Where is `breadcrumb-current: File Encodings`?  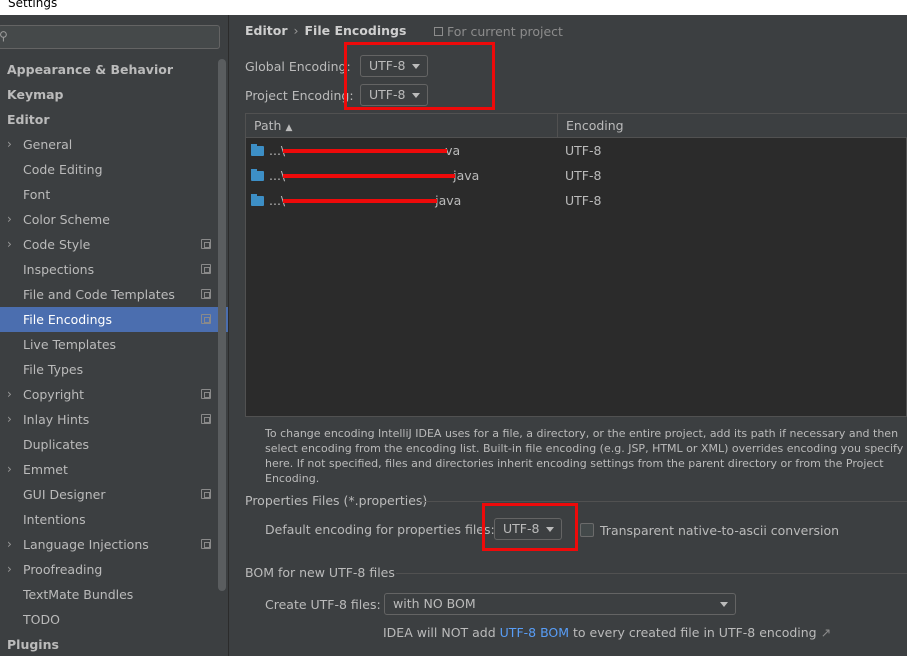
breadcrumb-current: File Encodings is located at coordinates (355, 30).